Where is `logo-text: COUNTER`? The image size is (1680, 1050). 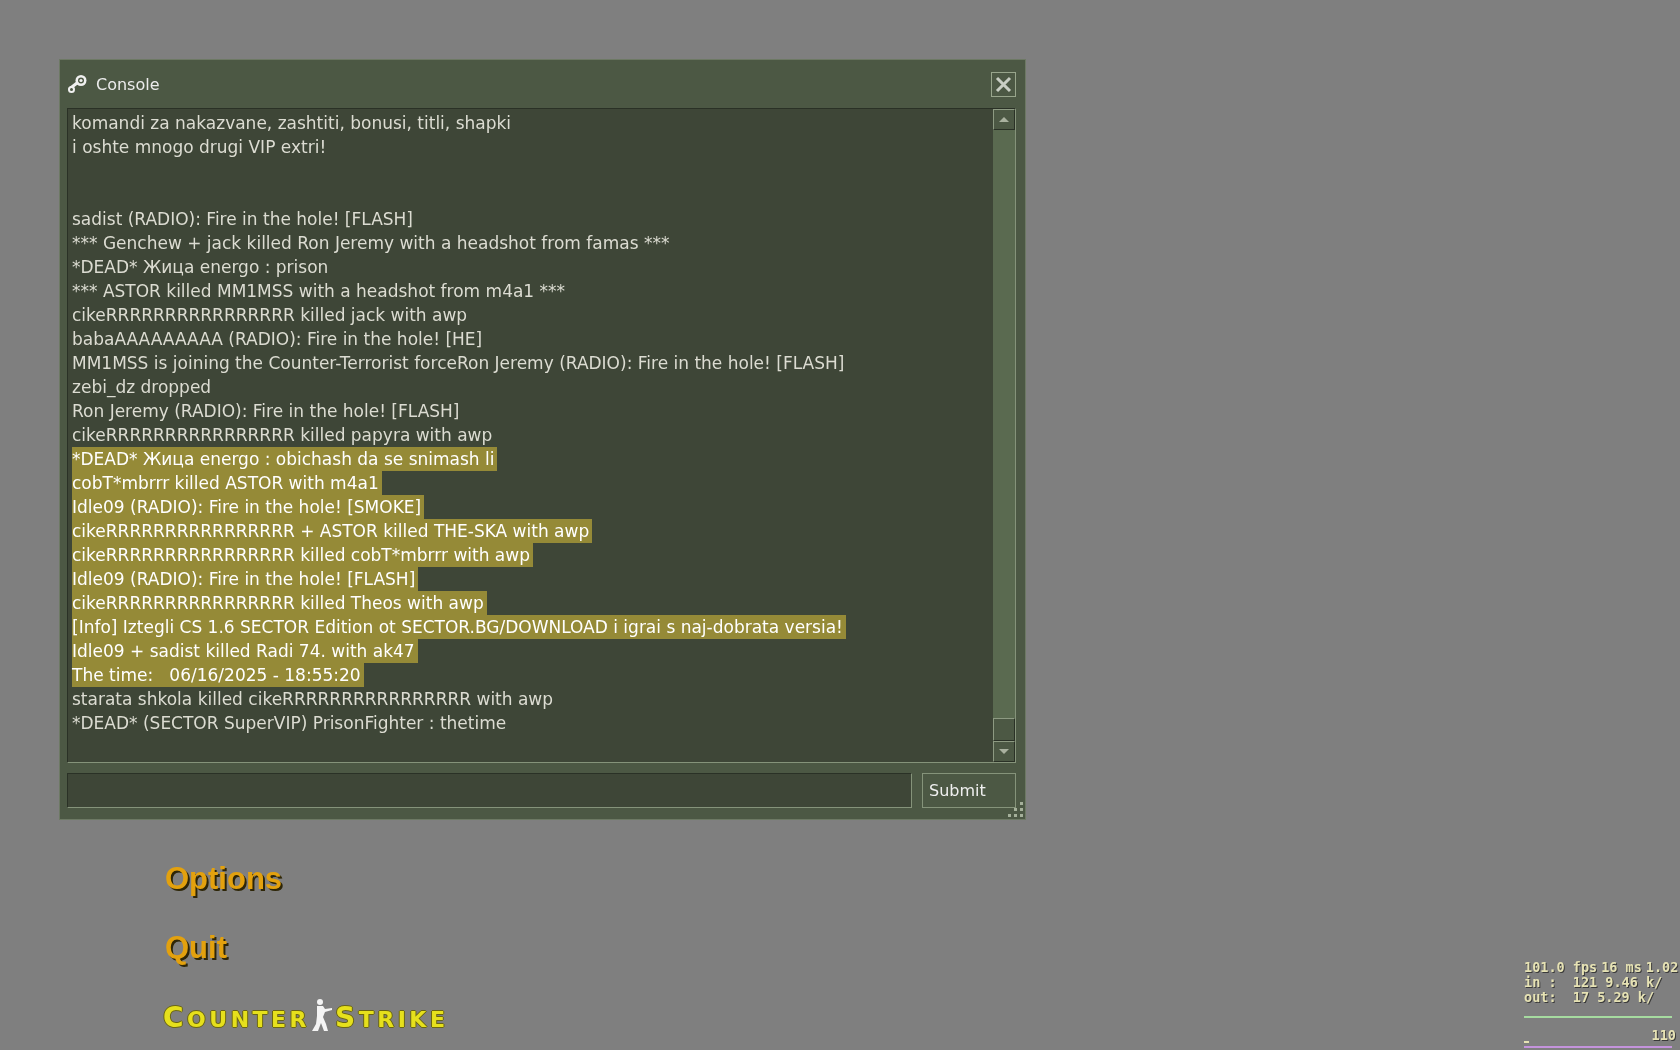
logo-text: COUNTER is located at coordinates (237, 1019).